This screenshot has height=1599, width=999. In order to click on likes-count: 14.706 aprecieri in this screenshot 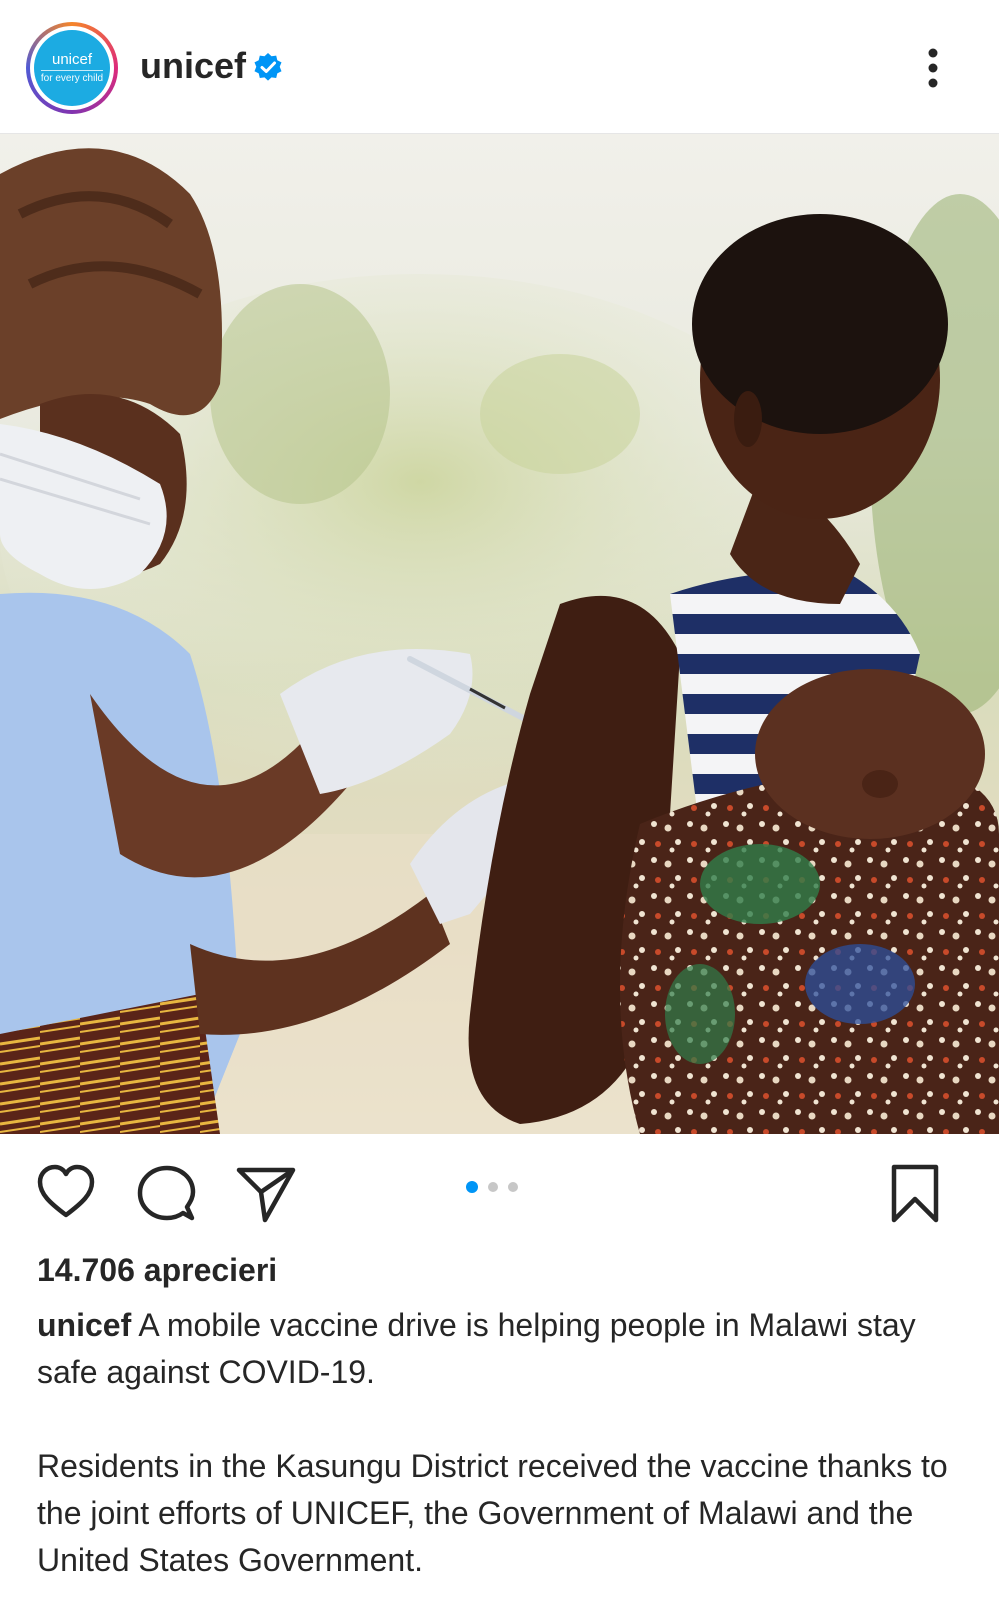, I will do `click(157, 1270)`.